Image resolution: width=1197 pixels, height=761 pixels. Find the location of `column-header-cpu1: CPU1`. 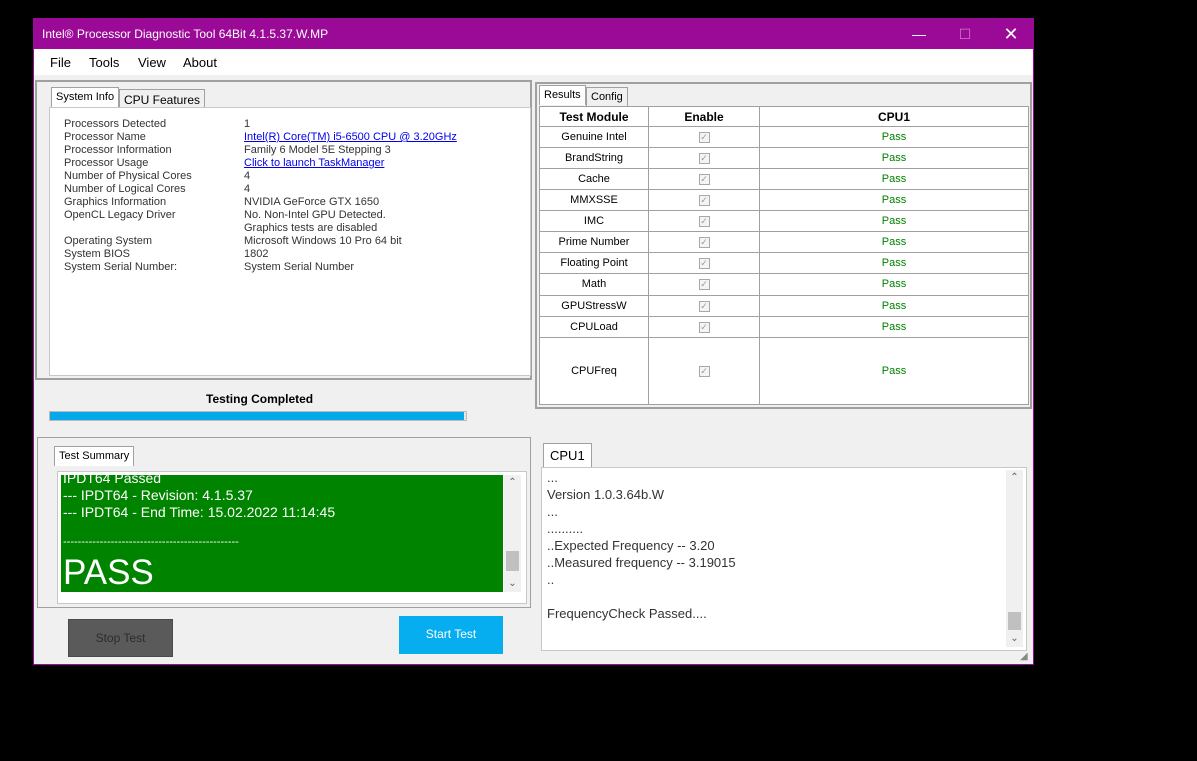

column-header-cpu1: CPU1 is located at coordinates (894, 116).